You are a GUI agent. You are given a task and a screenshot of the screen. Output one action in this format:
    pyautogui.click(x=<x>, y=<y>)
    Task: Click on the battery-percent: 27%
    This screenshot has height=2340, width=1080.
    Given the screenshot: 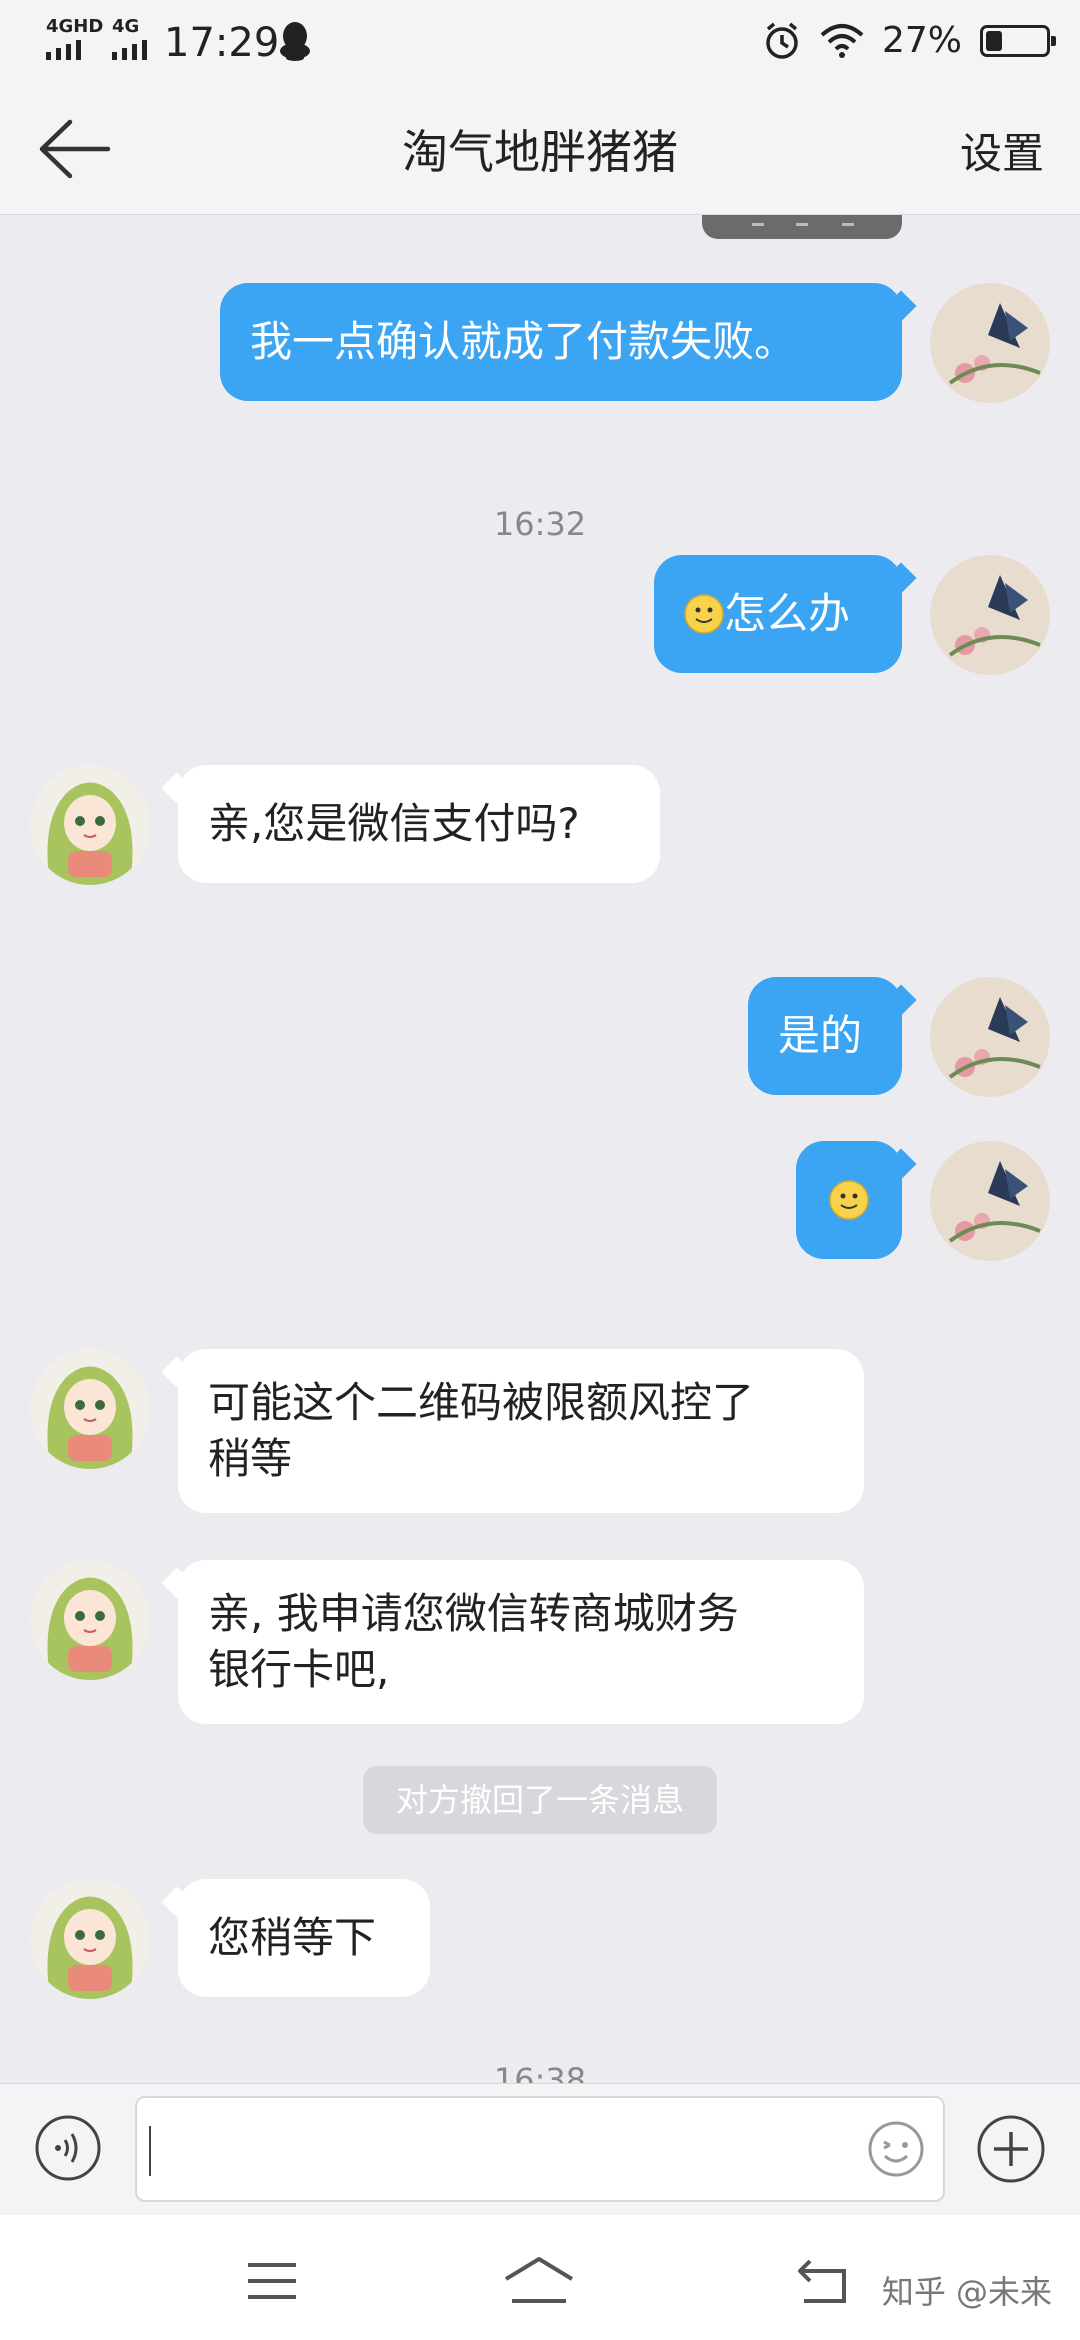 What is the action you would take?
    pyautogui.click(x=921, y=40)
    